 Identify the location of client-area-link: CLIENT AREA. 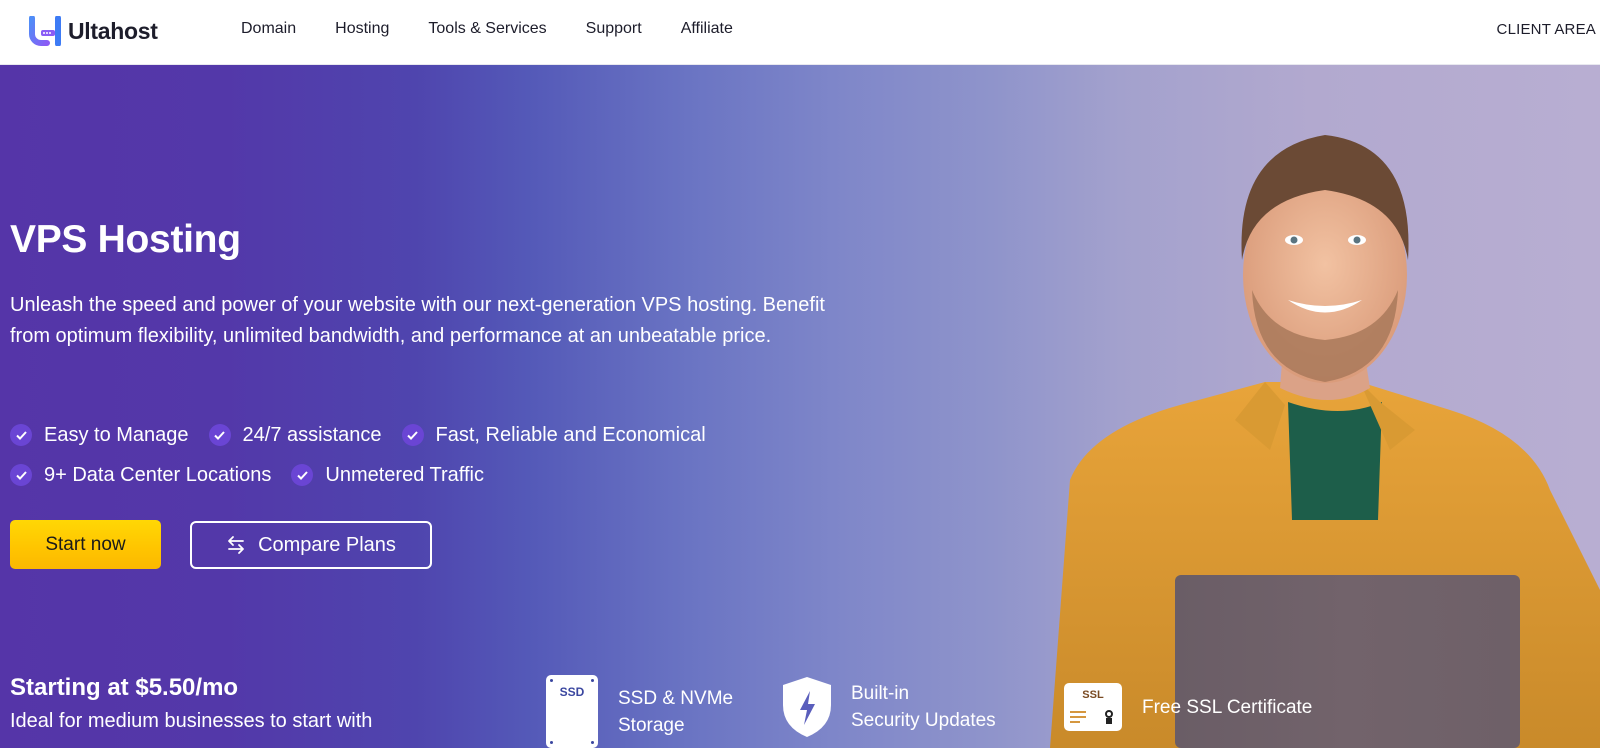
(1546, 29).